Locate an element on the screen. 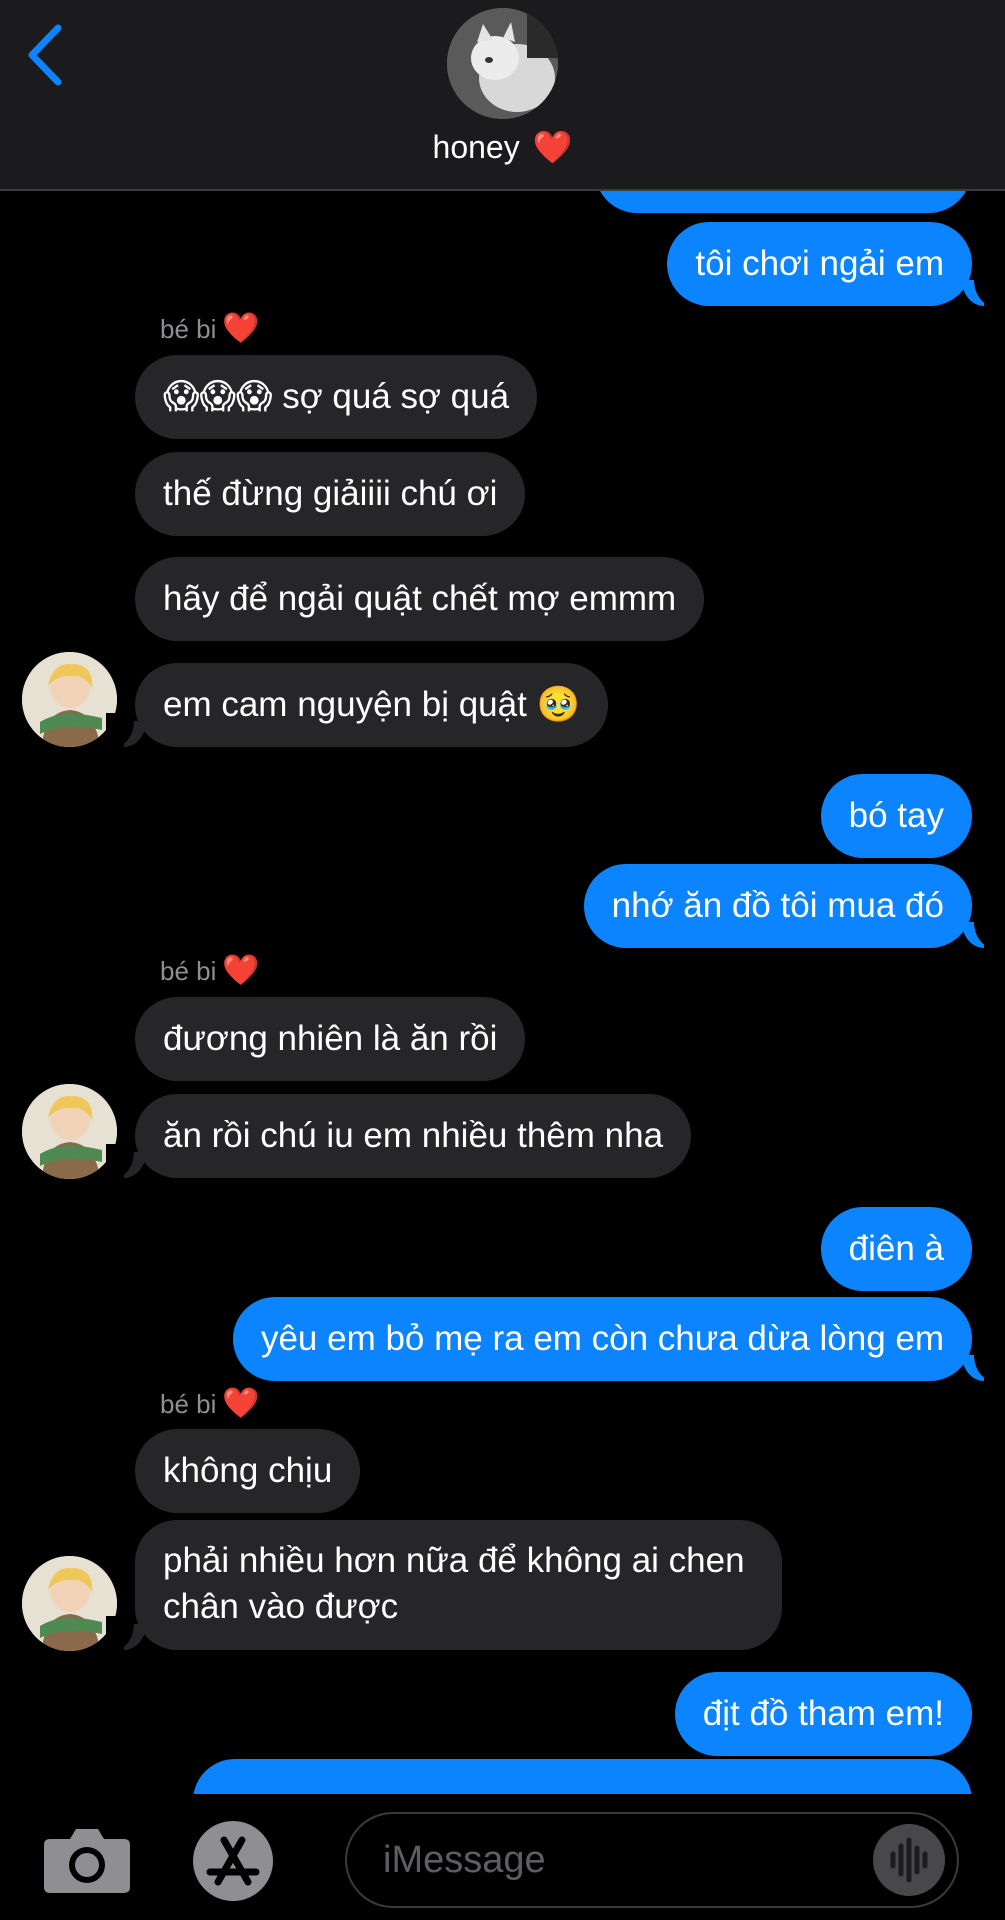 The width and height of the screenshot is (1005, 1920). message-text: bó tay is located at coordinates (896, 815).